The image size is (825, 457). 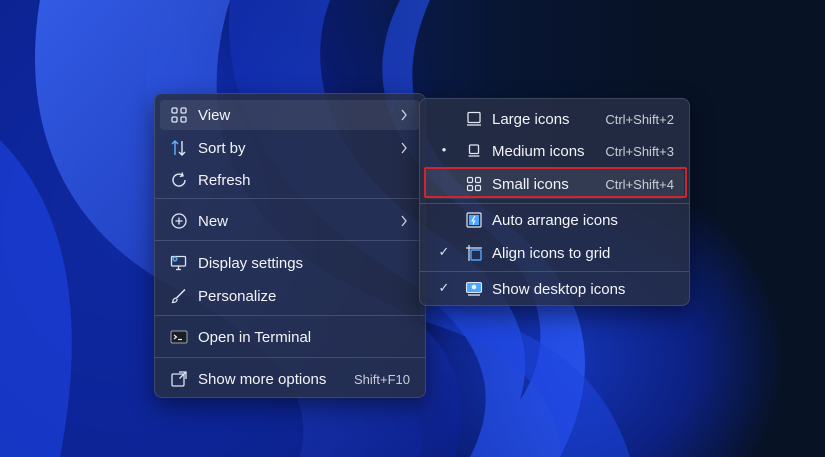 What do you see at coordinates (237, 296) in the screenshot?
I see `menu-item-label: Personalize` at bounding box center [237, 296].